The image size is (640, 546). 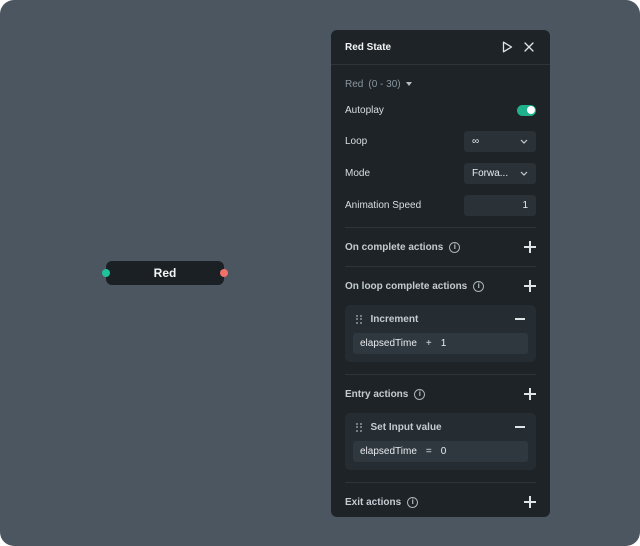 What do you see at coordinates (500, 205) in the screenshot?
I see `speed-input: 1` at bounding box center [500, 205].